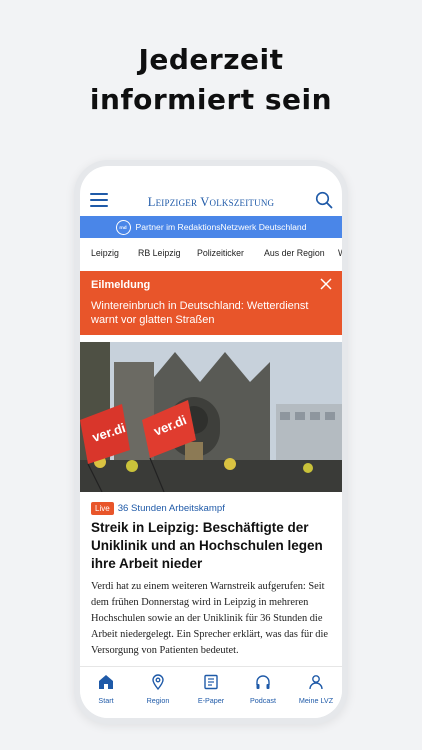 The image size is (422, 750). What do you see at coordinates (220, 253) in the screenshot?
I see `nav-item-polizeiticker: Polizeiticker` at bounding box center [220, 253].